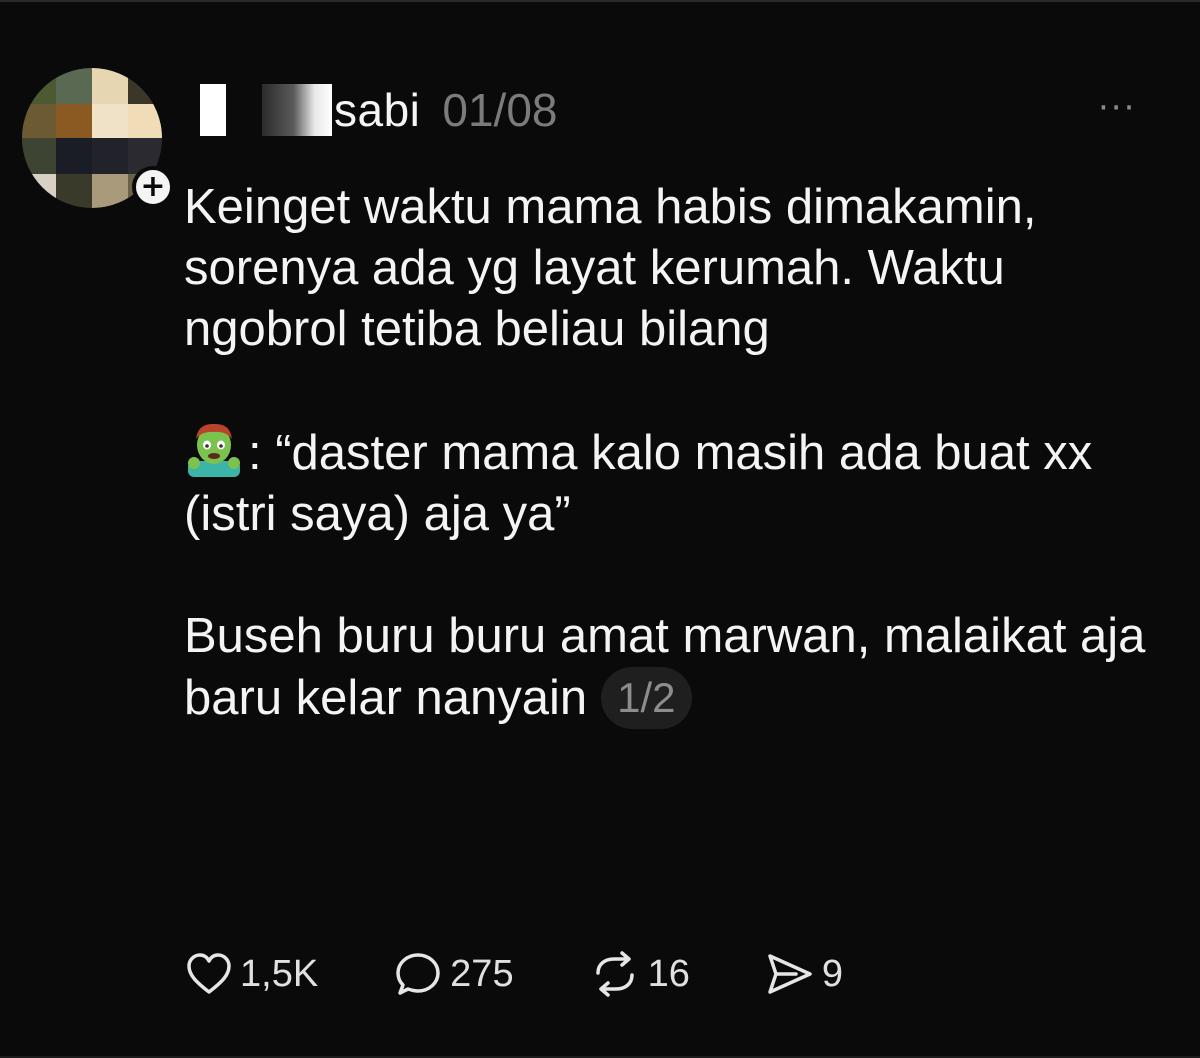 This screenshot has width=1200, height=1058. I want to click on avatar: +, so click(98, 138).